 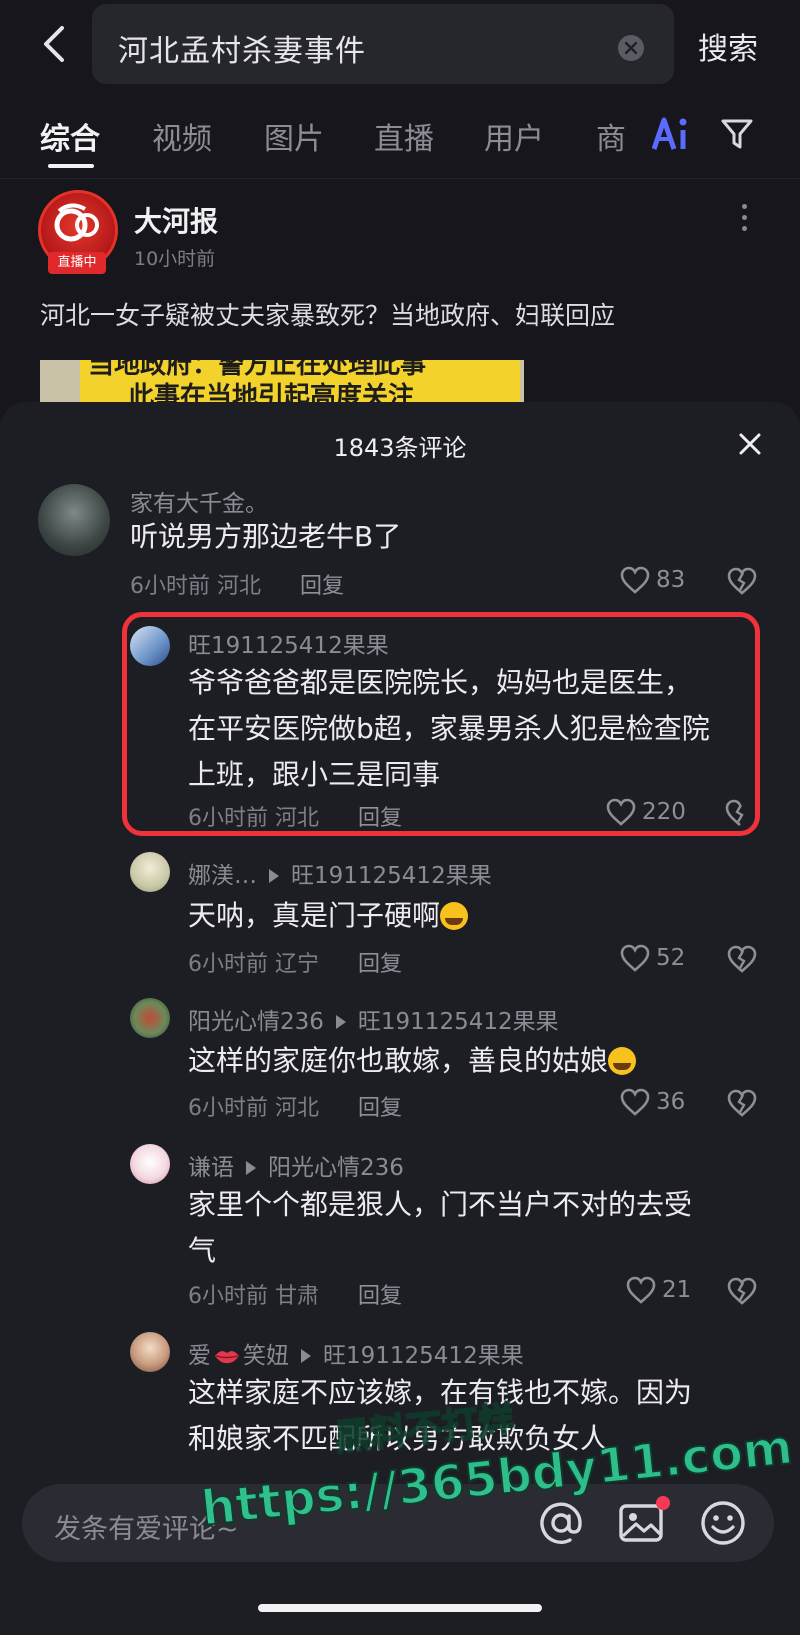 I want to click on post-author-name: 大河报, so click(x=176, y=220).